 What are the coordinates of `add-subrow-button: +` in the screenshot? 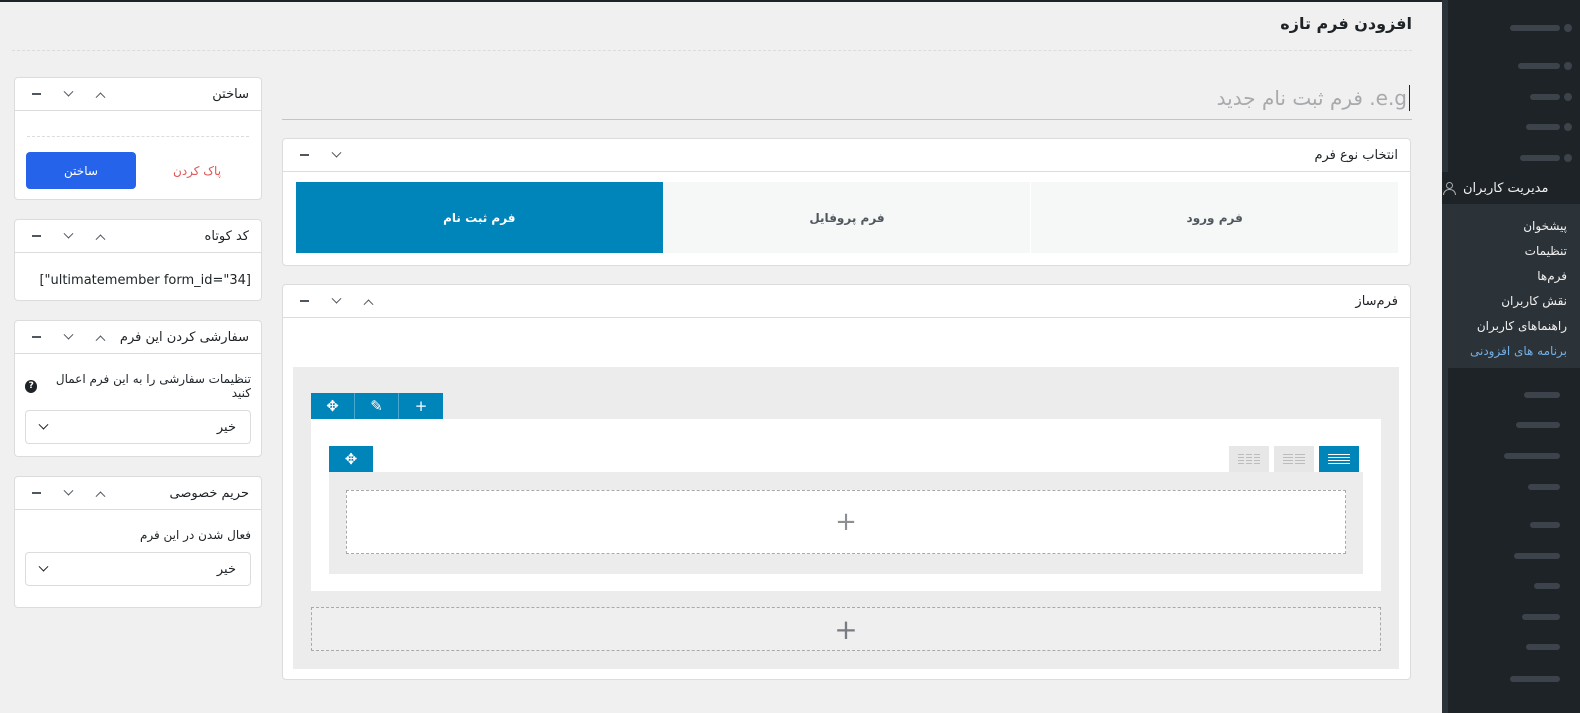 It's located at (421, 406).